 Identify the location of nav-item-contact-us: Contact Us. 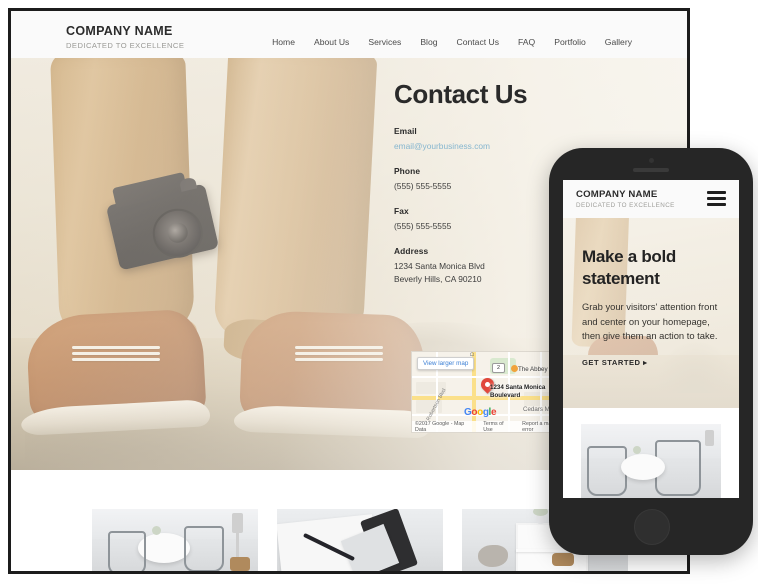
(478, 42).